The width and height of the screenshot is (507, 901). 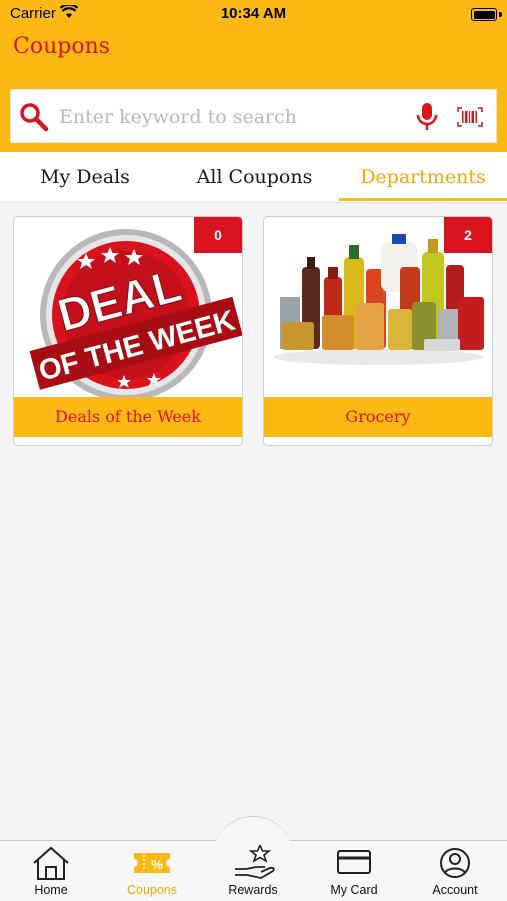 I want to click on barcode-scanner-icon, so click(x=470, y=117).